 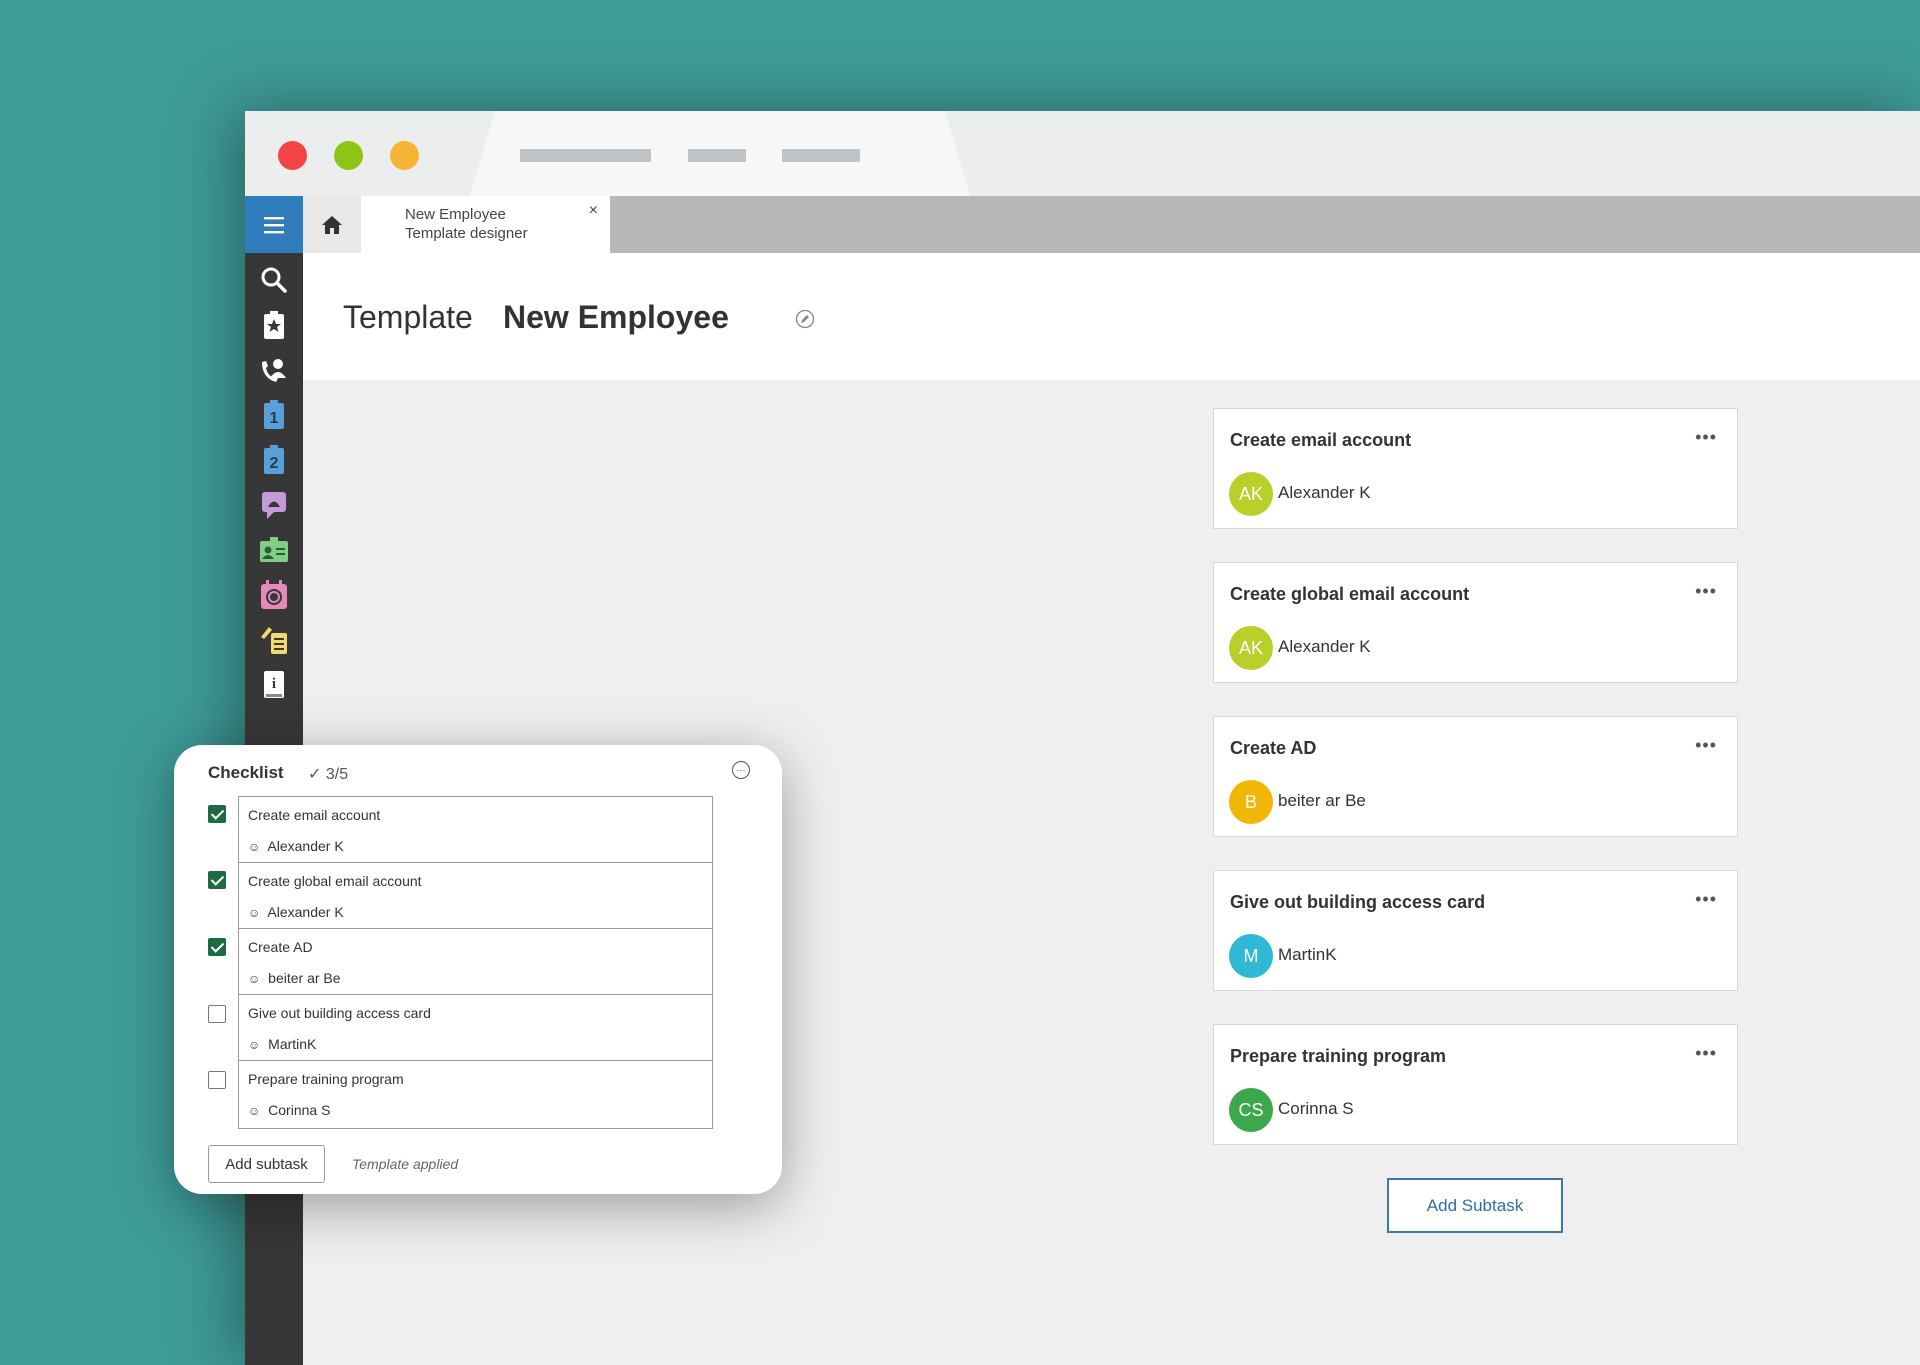 What do you see at coordinates (339, 1013) in the screenshot?
I see `item-title: Give out building access card` at bounding box center [339, 1013].